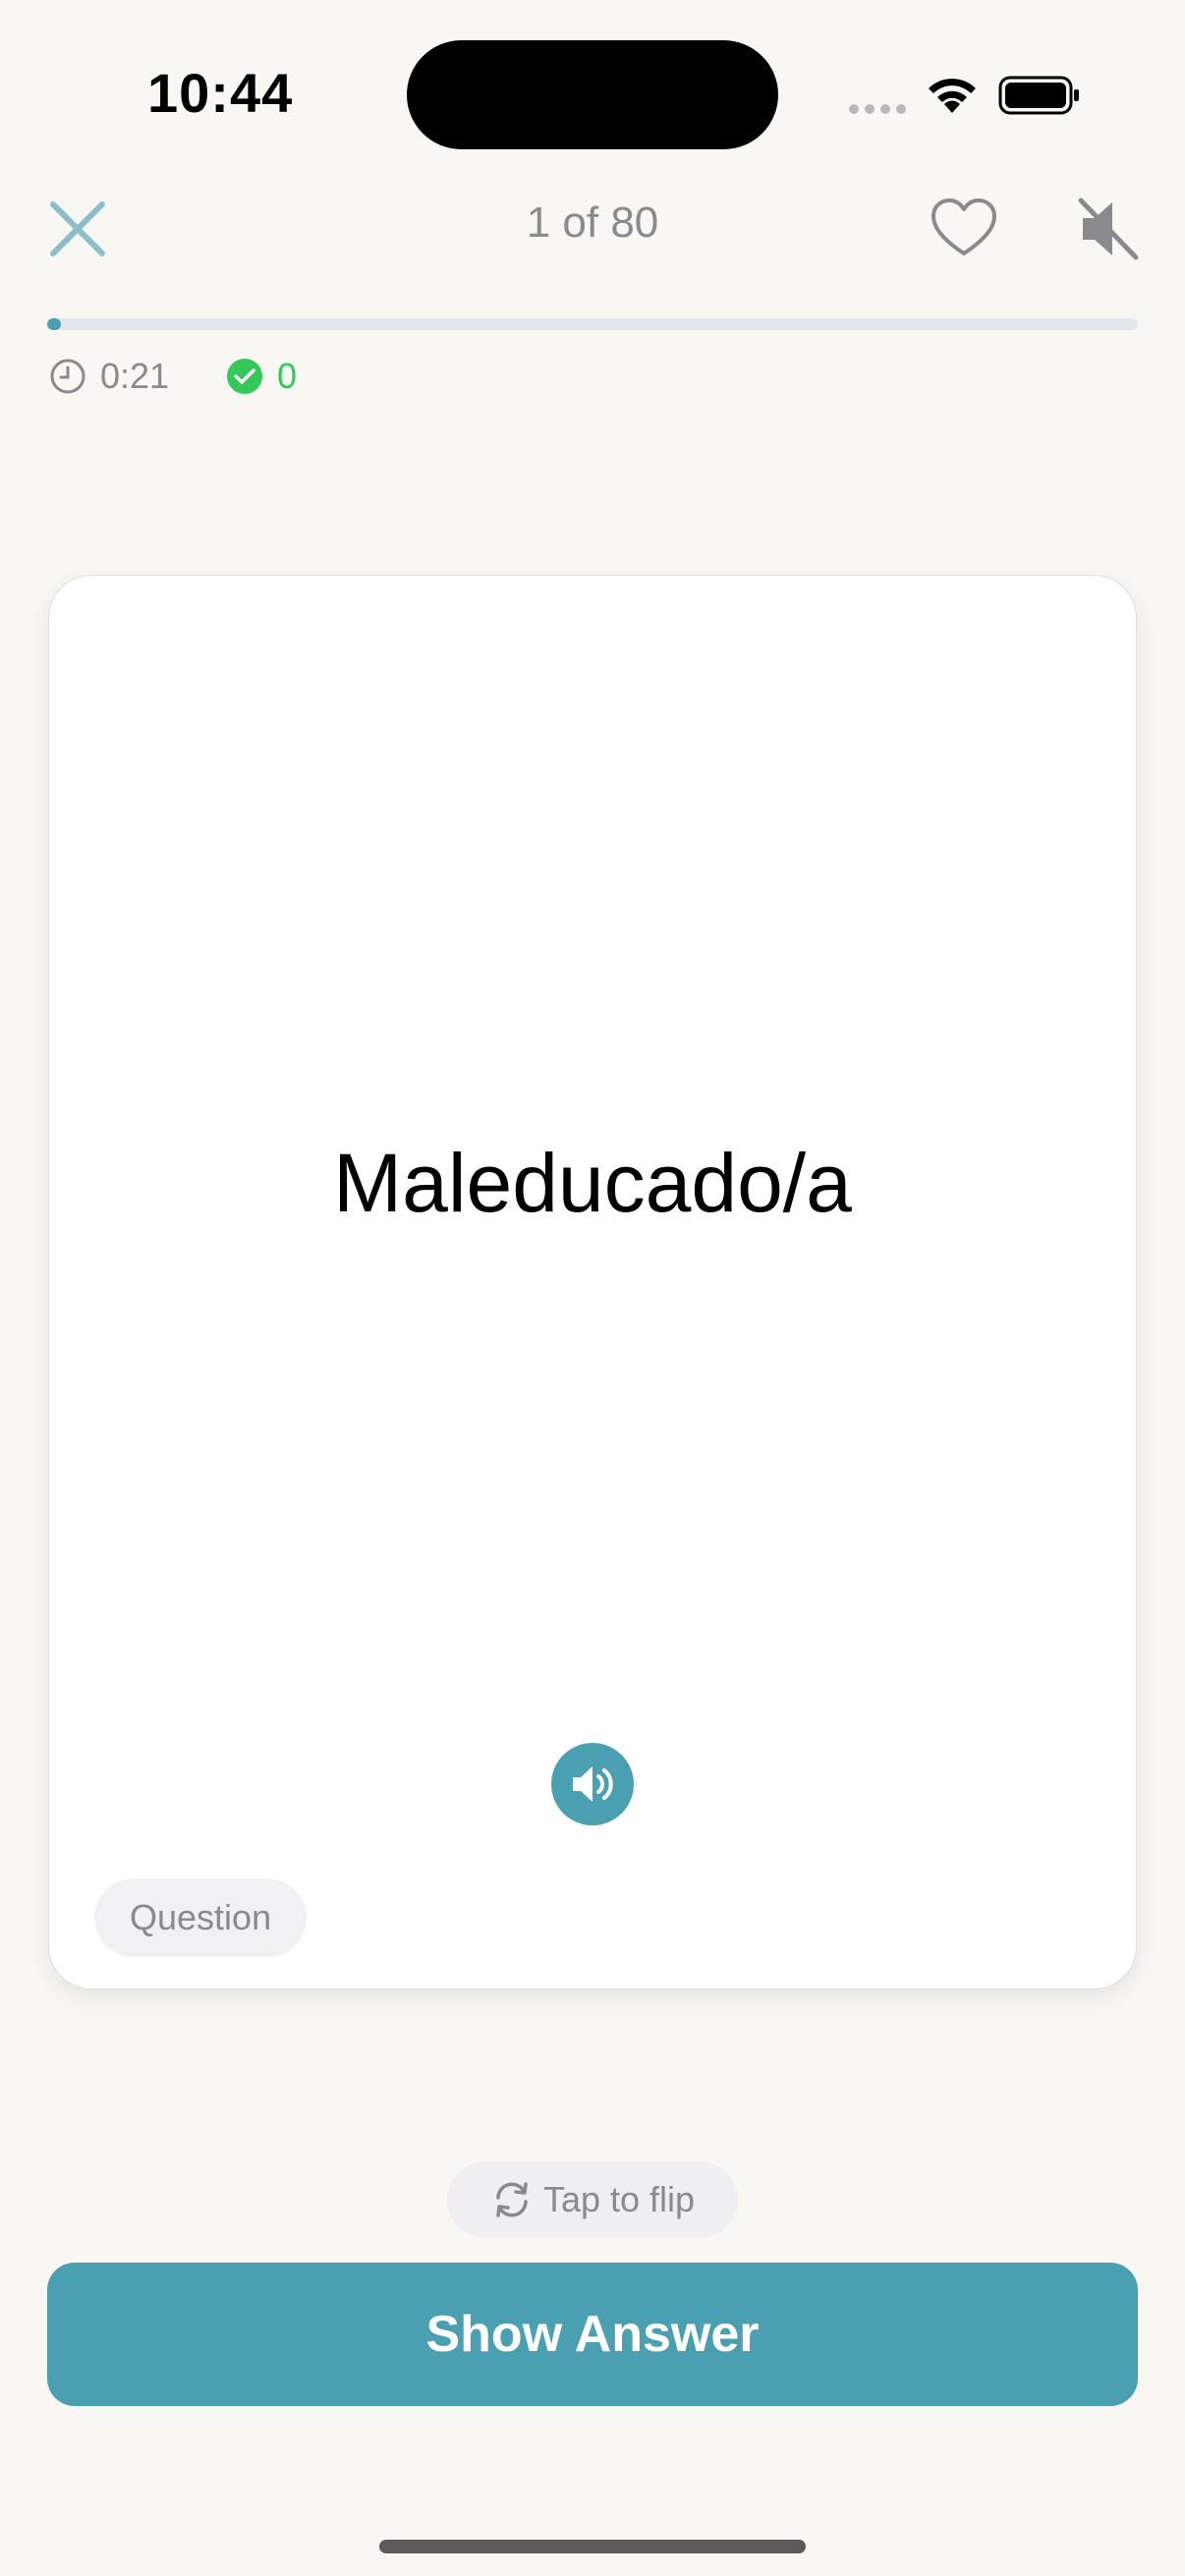 The height and width of the screenshot is (2576, 1185). Describe the element at coordinates (221, 93) in the screenshot. I see `status-time: 10:44` at that location.